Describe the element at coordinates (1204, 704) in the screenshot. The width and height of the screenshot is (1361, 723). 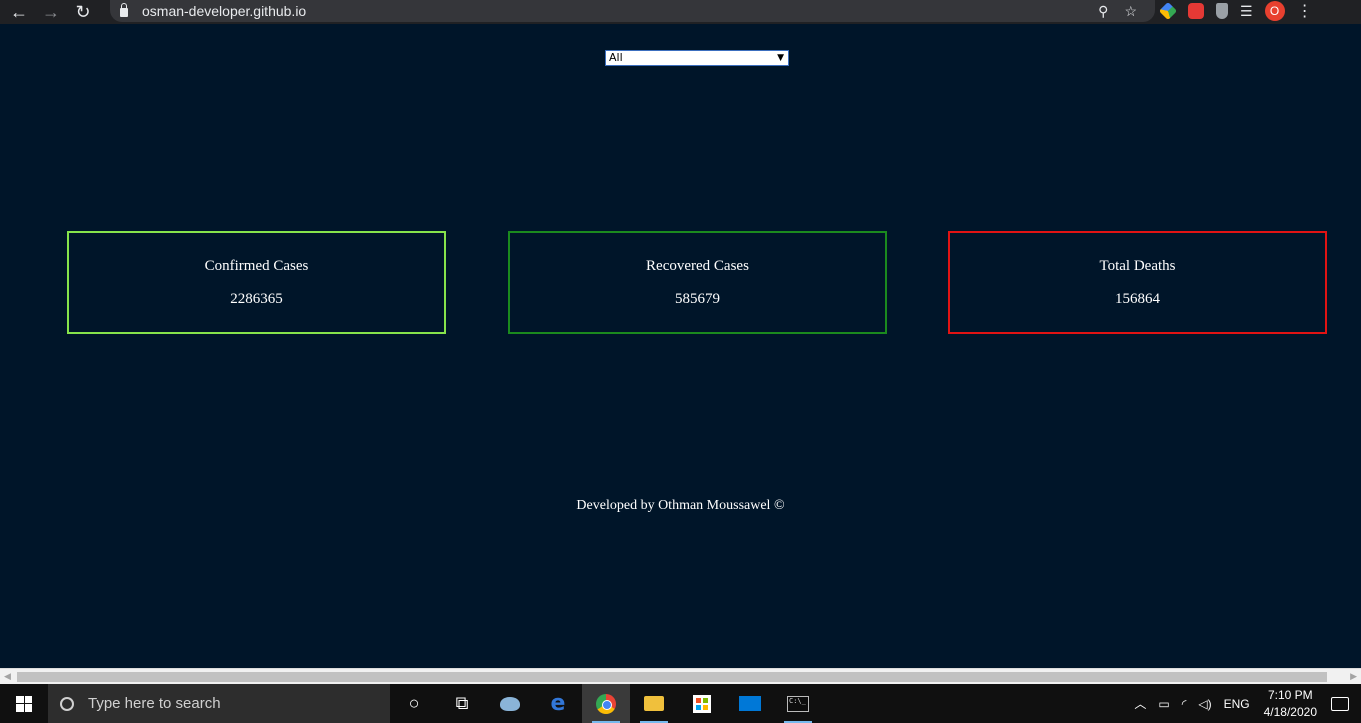
I see `volume-icon: ◁)` at that location.